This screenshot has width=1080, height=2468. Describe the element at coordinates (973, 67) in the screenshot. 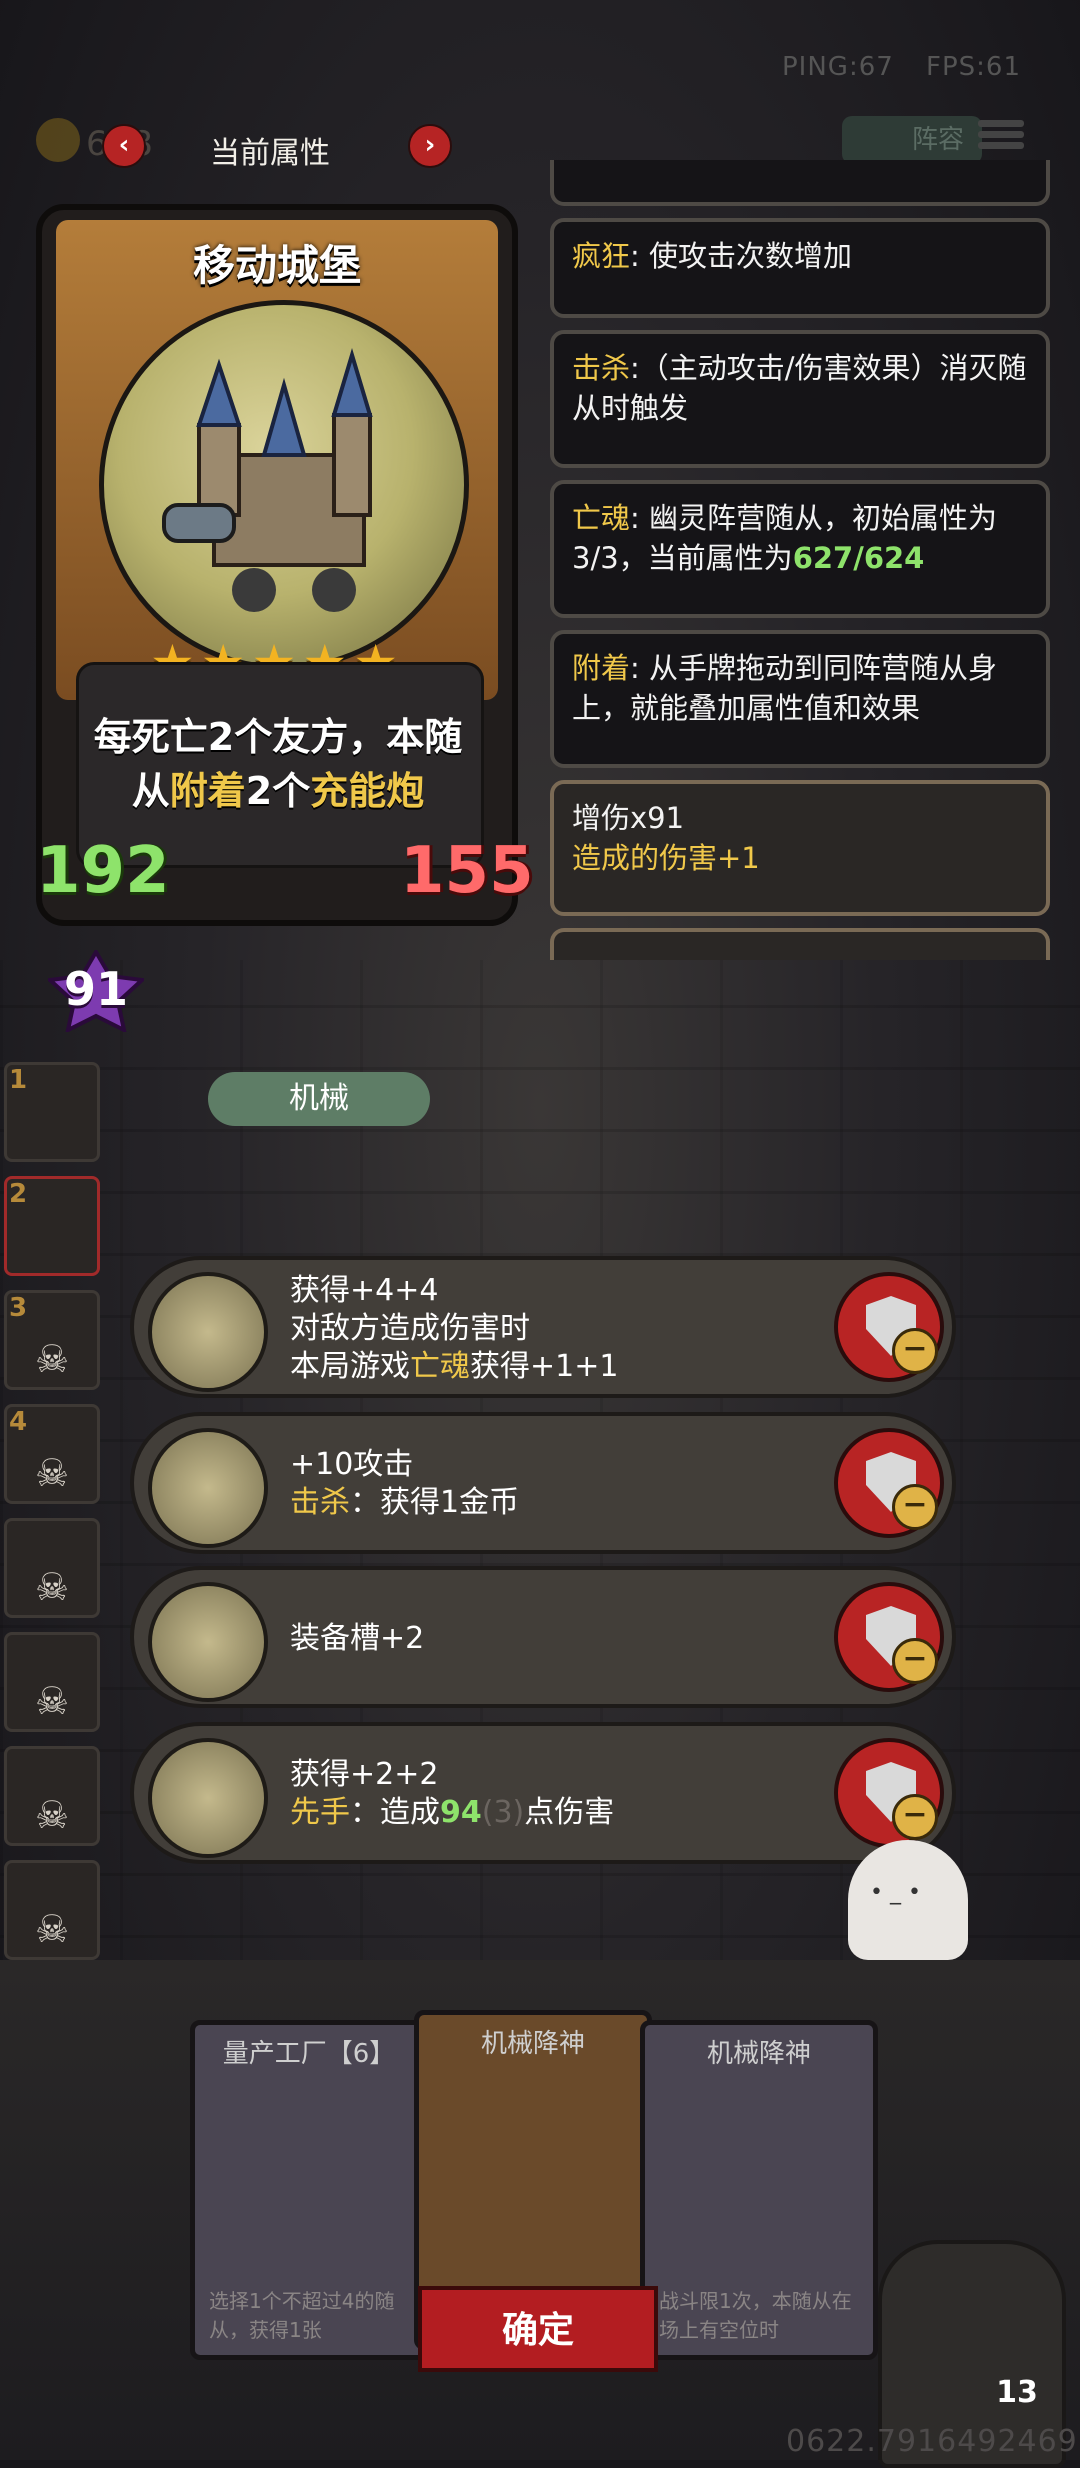

I see `fps-readout: FPS:61` at that location.